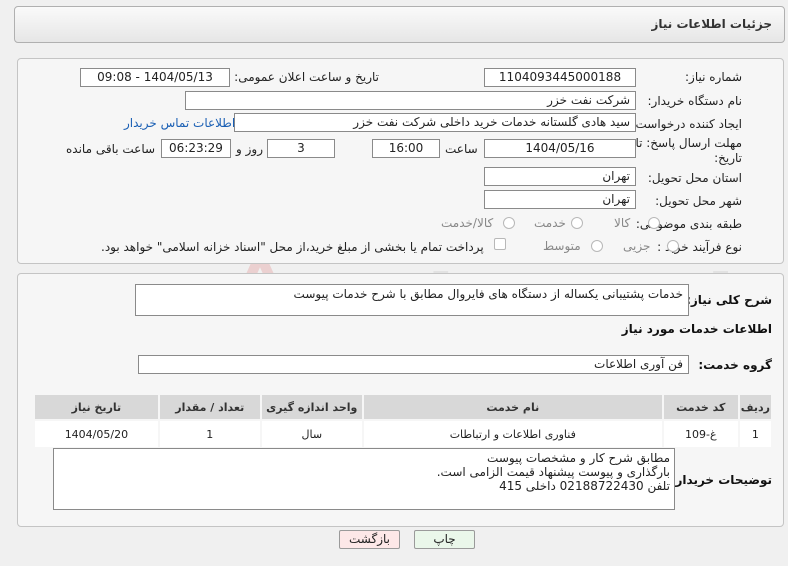 This screenshot has width=788, height=566. What do you see at coordinates (686, 124) in the screenshot?
I see `requester-label: ایجاد کننده درخواست:` at bounding box center [686, 124].